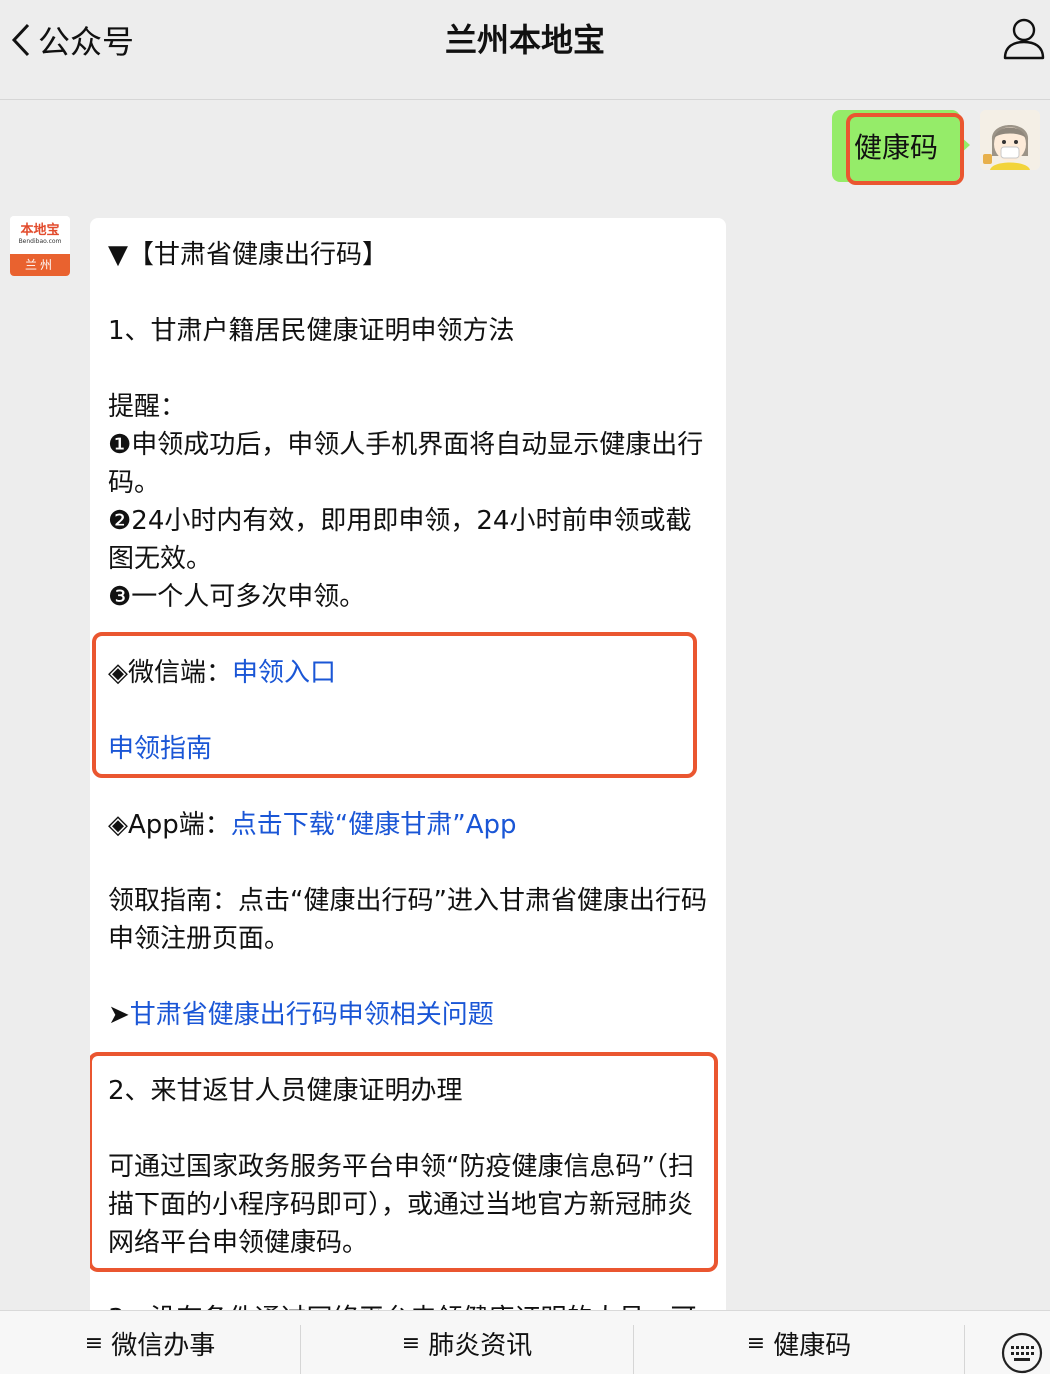 Image resolution: width=1050 pixels, height=1374 pixels. Describe the element at coordinates (480, 1345) in the screenshot. I see `menu-item-label: 肺炎资讯` at that location.